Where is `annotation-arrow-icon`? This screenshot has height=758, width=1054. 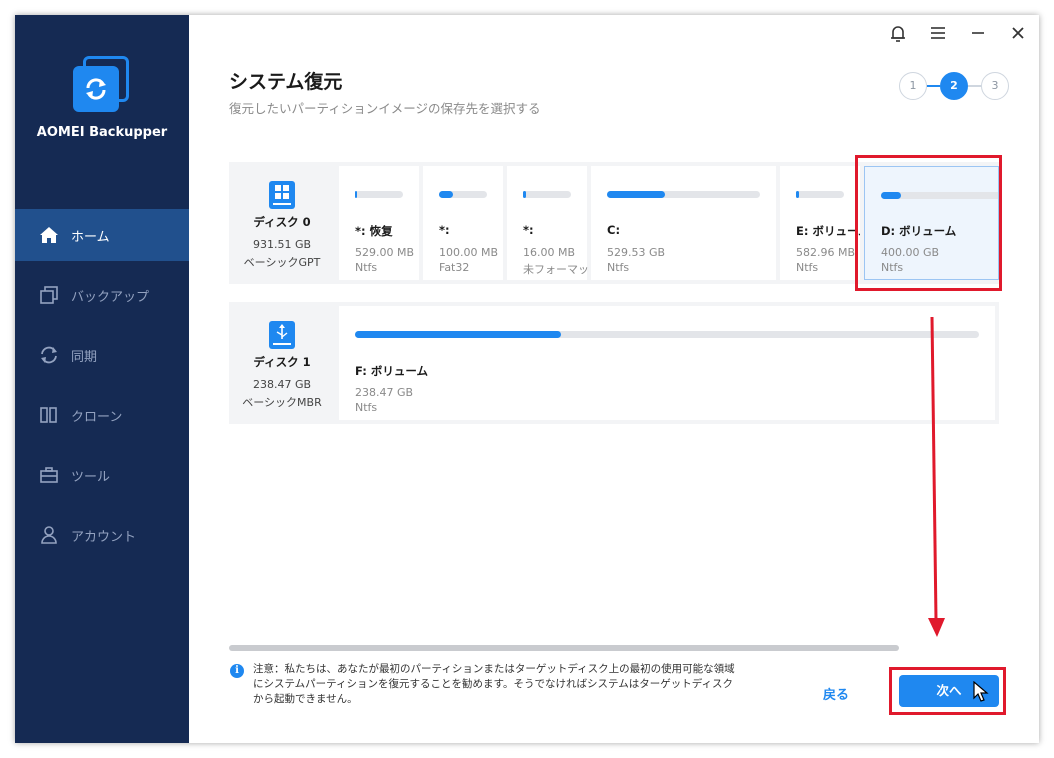 annotation-arrow-icon is located at coordinates (936, 476).